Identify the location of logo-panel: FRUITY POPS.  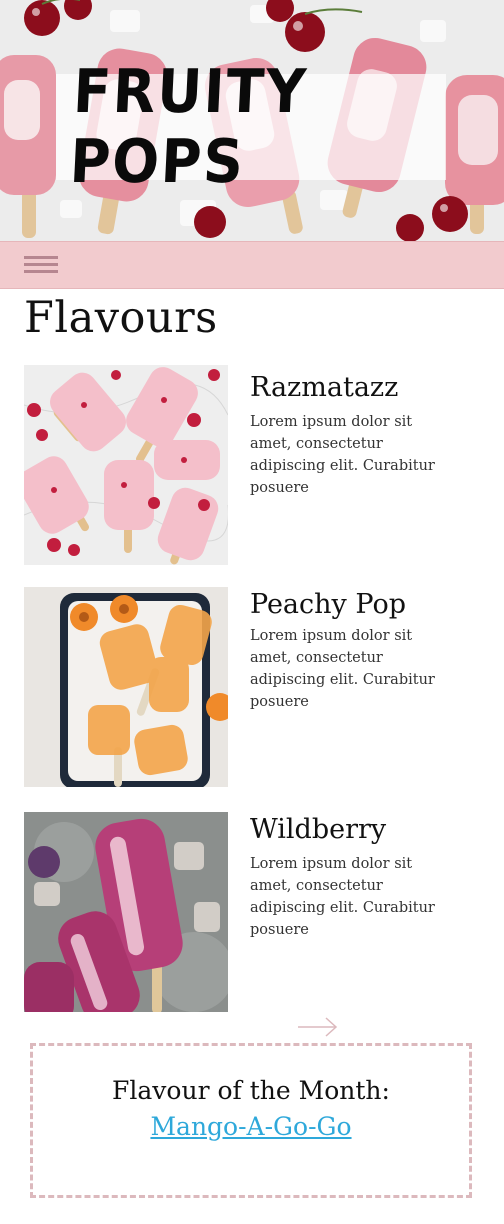
(251, 127).